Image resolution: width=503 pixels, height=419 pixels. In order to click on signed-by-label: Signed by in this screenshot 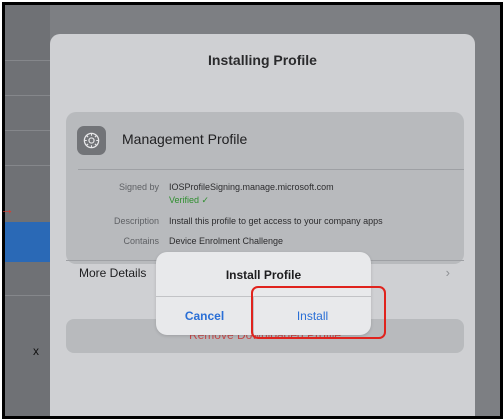, I will do `click(138, 187)`.